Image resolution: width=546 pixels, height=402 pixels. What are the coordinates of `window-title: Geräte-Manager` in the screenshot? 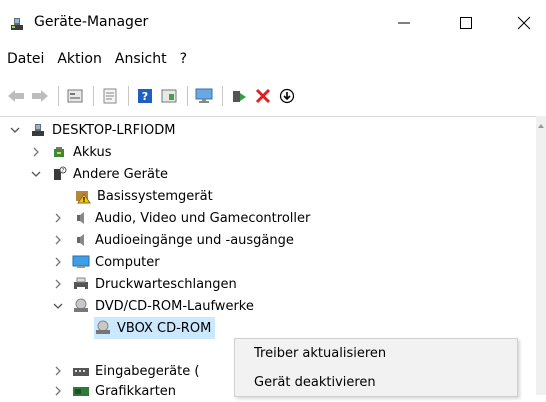 It's located at (91, 22).